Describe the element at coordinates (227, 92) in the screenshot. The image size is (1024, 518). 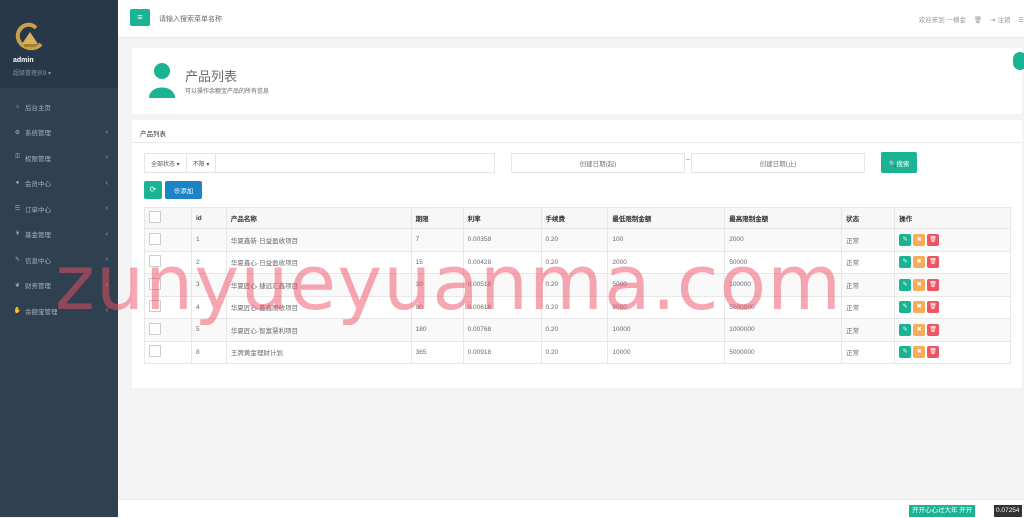
I see `page-subtitle: 可以操作余额宝产品的所有信息` at that location.